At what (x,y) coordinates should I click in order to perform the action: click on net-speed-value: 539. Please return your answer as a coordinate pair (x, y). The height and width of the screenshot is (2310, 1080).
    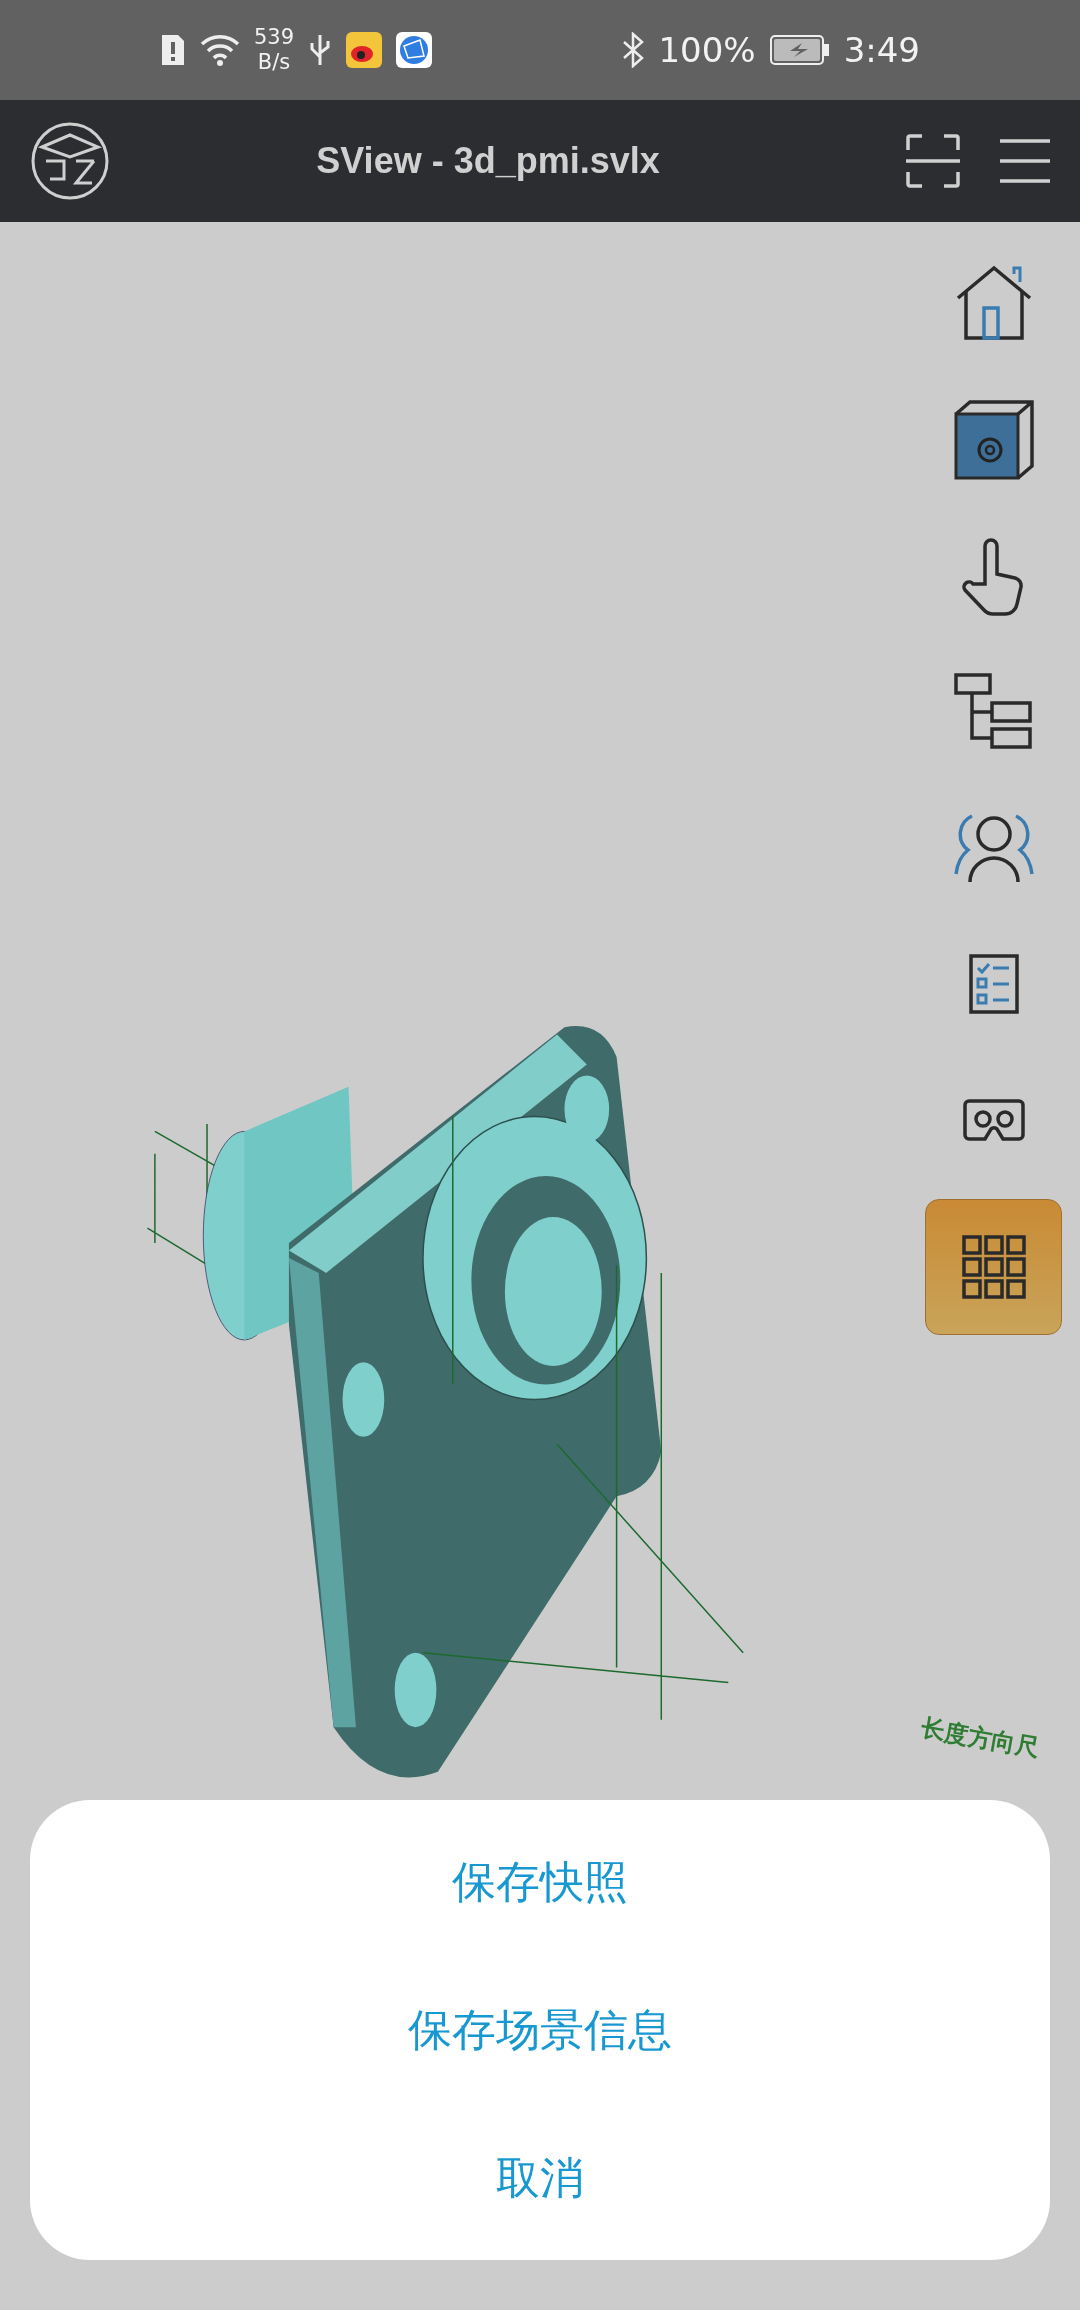
    Looking at the image, I should click on (274, 37).